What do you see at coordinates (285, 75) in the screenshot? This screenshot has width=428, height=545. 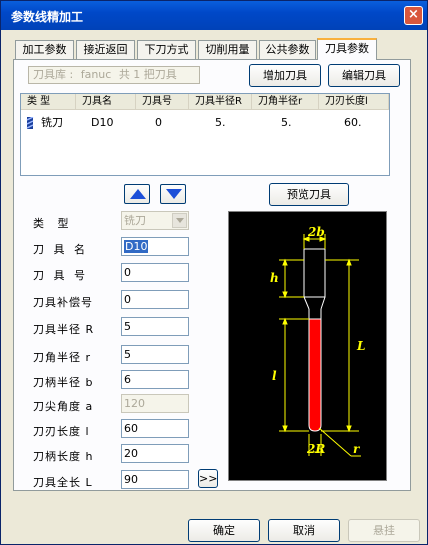 I see `add-tool-button: 增加刀具` at bounding box center [285, 75].